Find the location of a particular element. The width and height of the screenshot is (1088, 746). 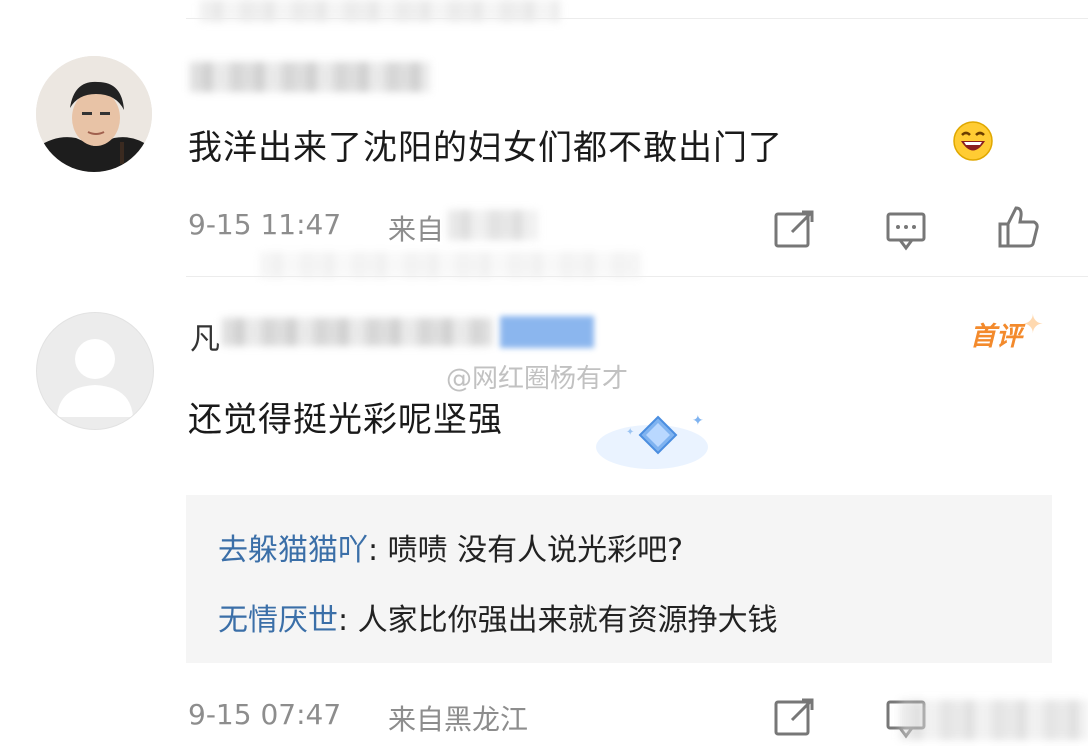

source-redacted is located at coordinates (493, 225).